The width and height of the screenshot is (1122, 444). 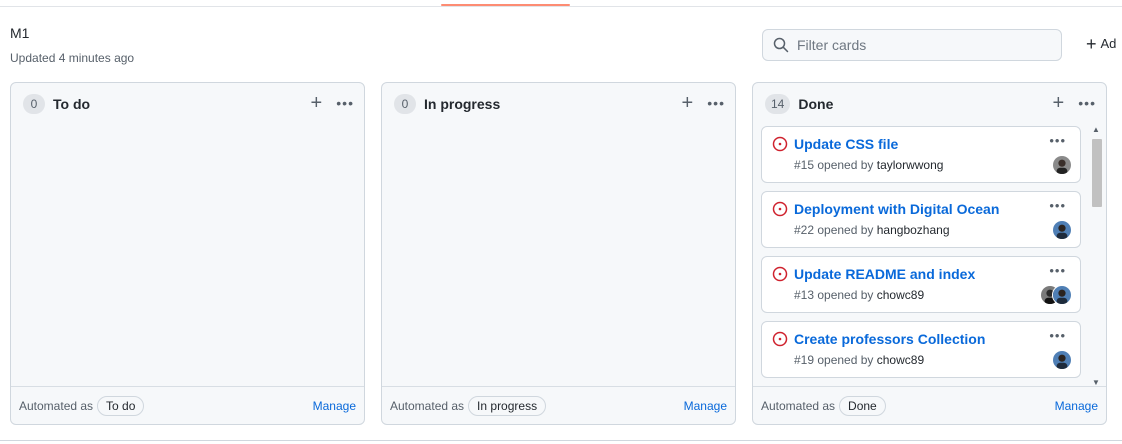 I want to click on issue-meta: #22 opened by hangbozhang, so click(x=872, y=230).